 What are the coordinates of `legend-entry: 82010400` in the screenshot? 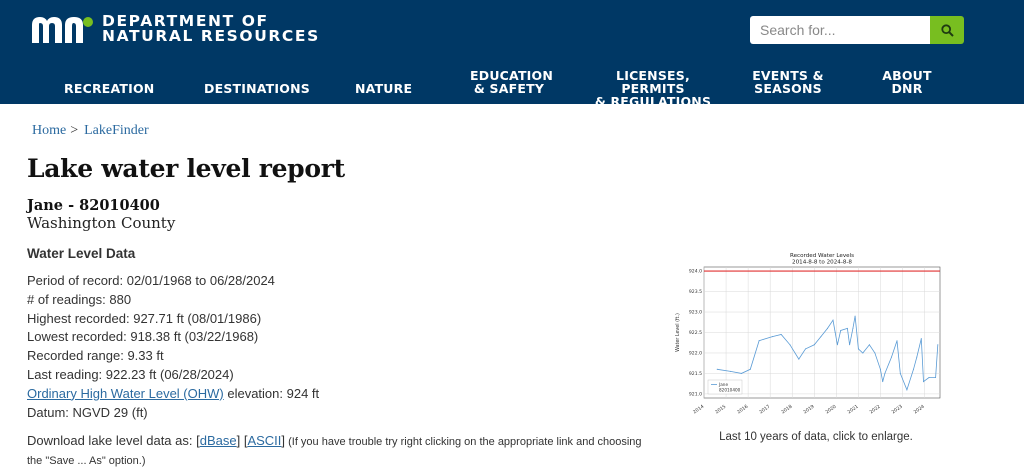 It's located at (730, 390).